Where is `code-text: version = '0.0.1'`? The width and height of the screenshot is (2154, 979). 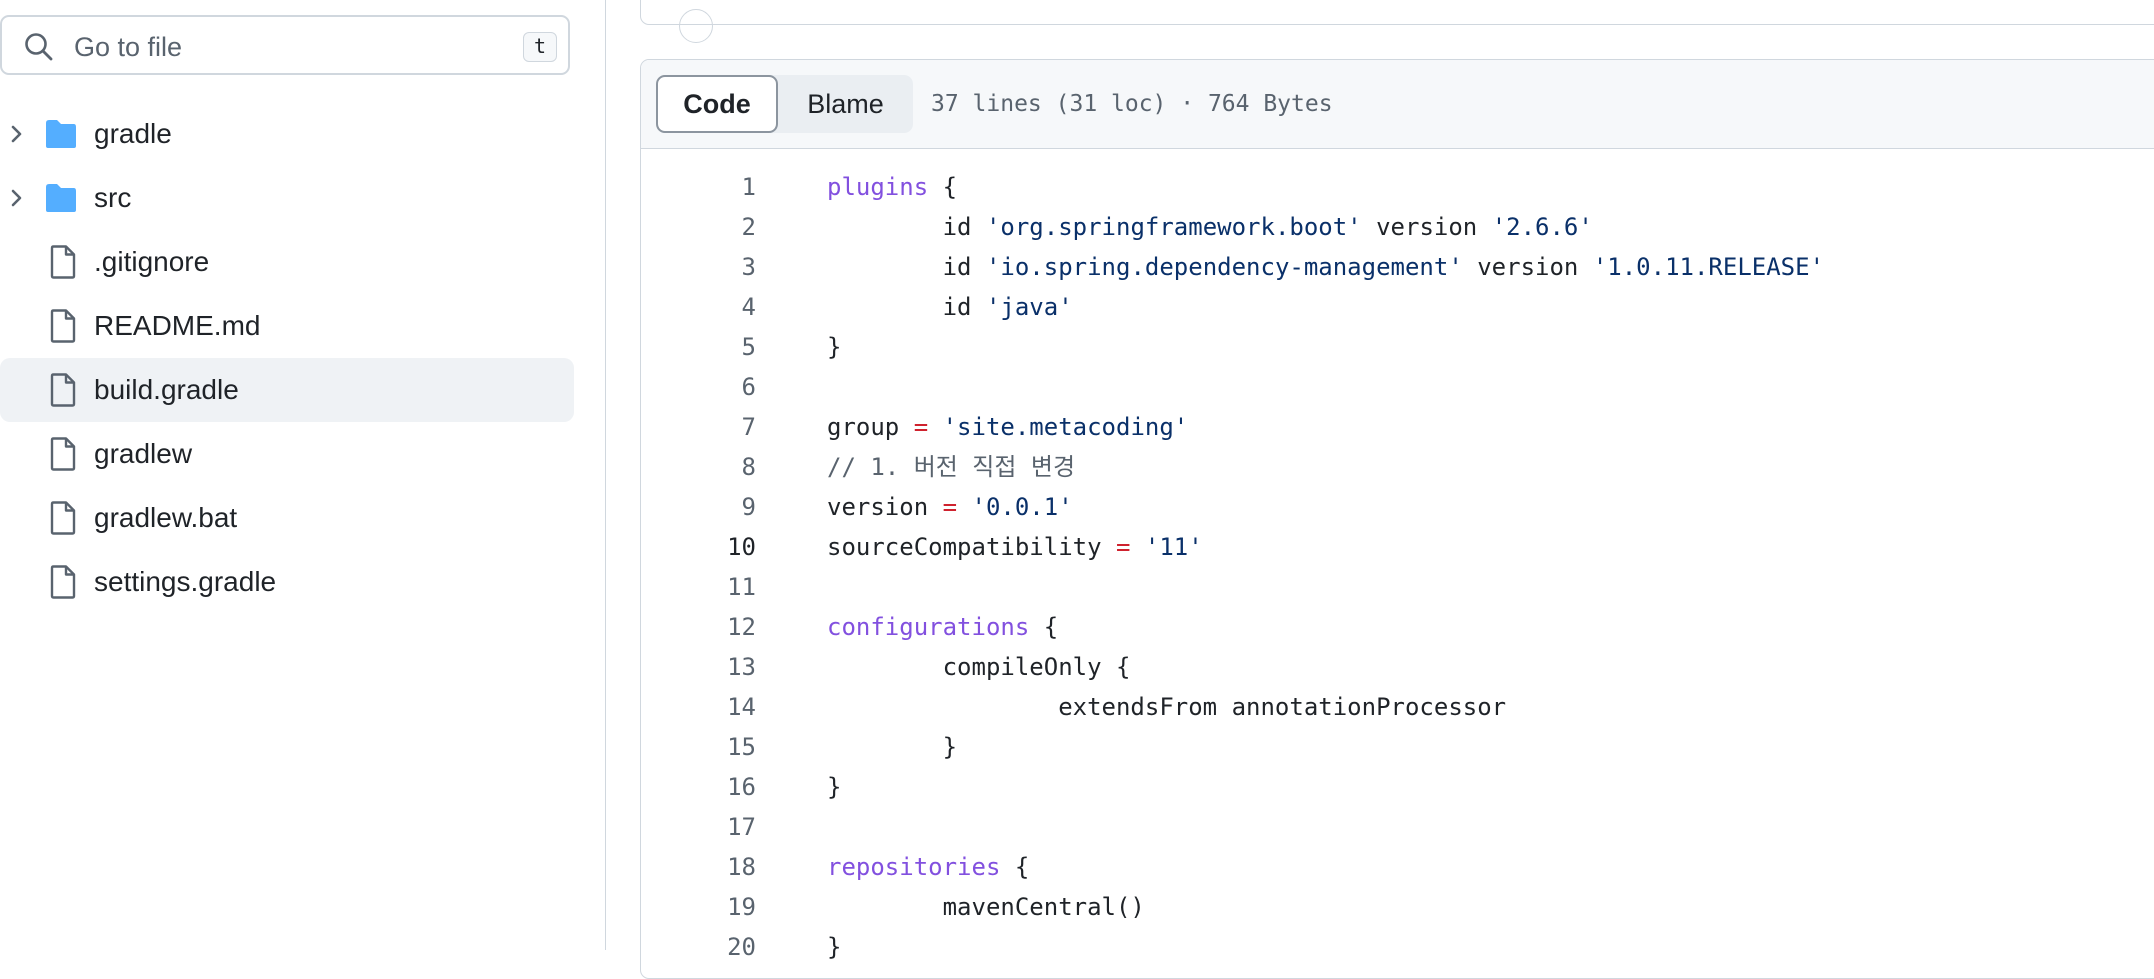
code-text: version = '0.0.1' is located at coordinates (950, 507).